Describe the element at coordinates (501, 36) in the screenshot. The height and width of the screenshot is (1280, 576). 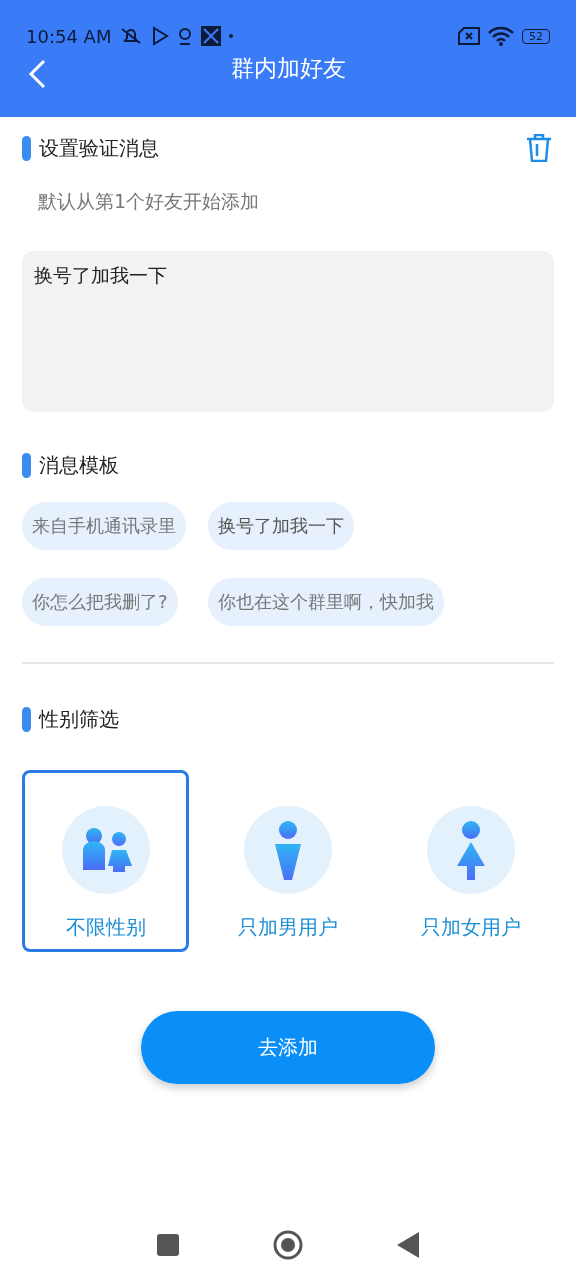
I see `wifi-icon` at that location.